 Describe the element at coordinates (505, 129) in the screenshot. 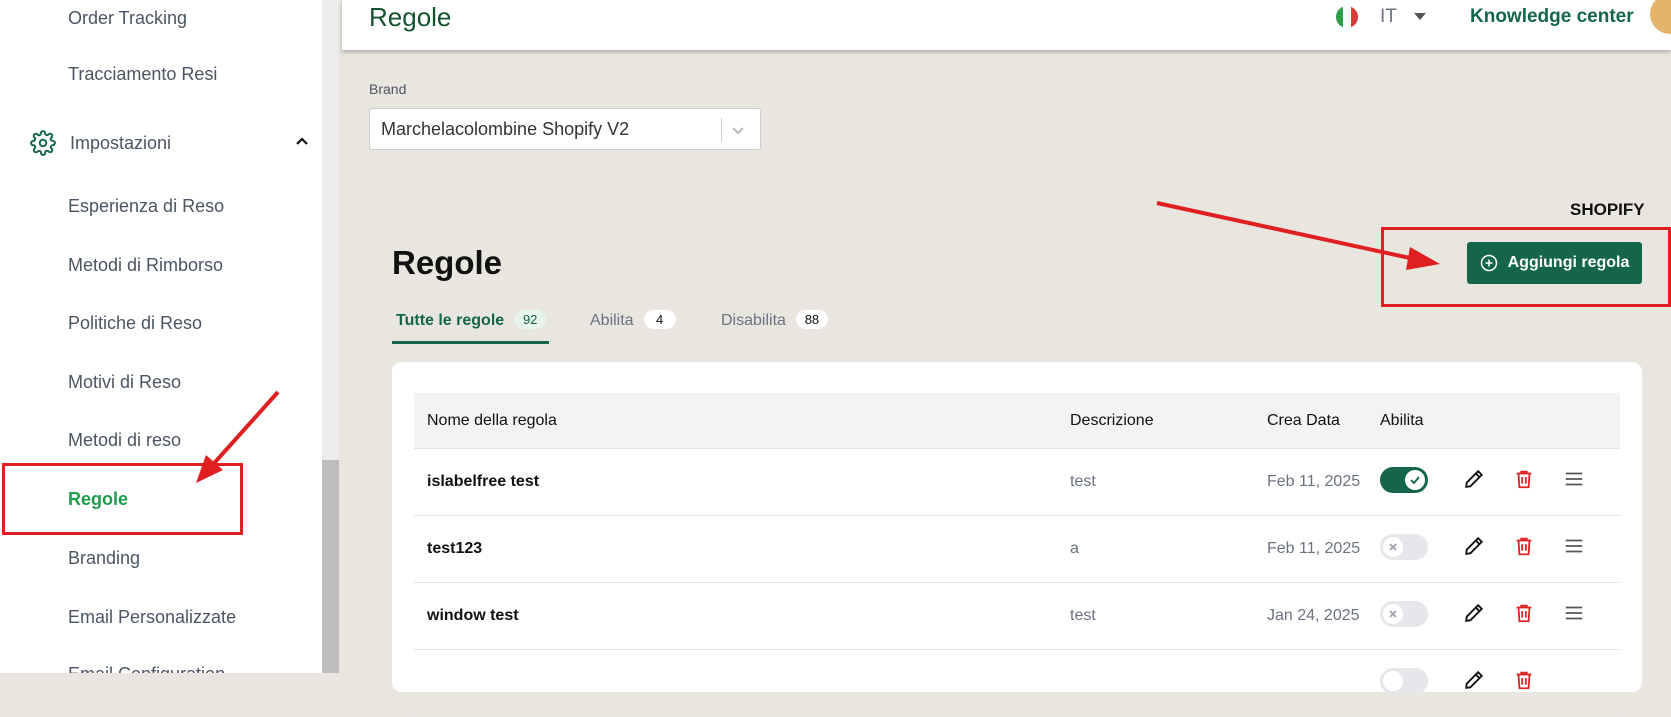

I see `brand-select-value: Marchelacolombine Shopify V2` at that location.